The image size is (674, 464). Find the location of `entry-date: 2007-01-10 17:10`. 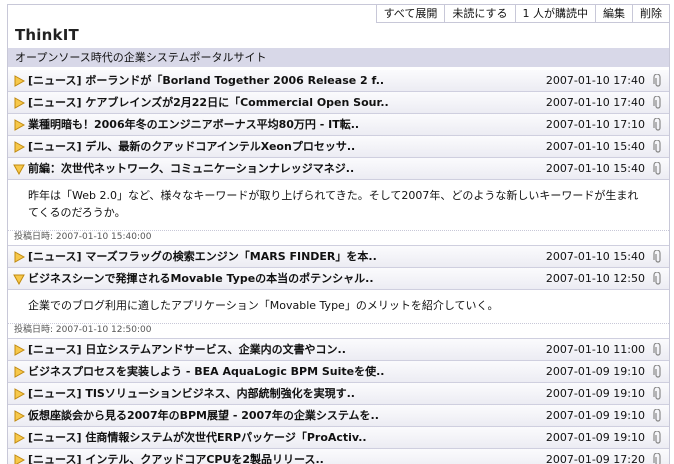

entry-date: 2007-01-10 17:10 is located at coordinates (595, 124).